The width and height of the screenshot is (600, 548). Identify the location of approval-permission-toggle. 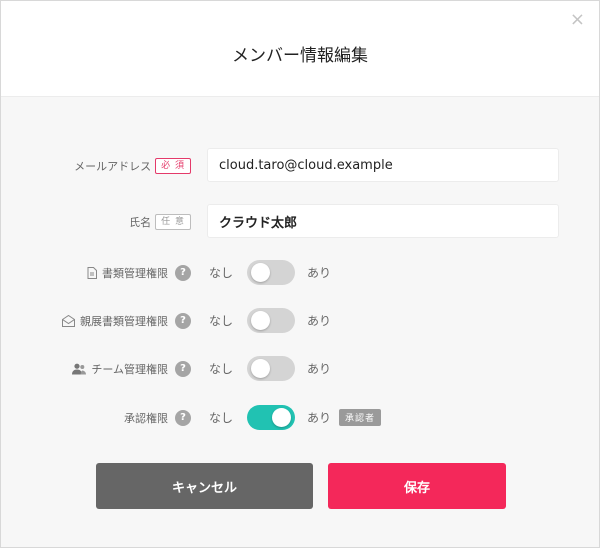
(271, 417).